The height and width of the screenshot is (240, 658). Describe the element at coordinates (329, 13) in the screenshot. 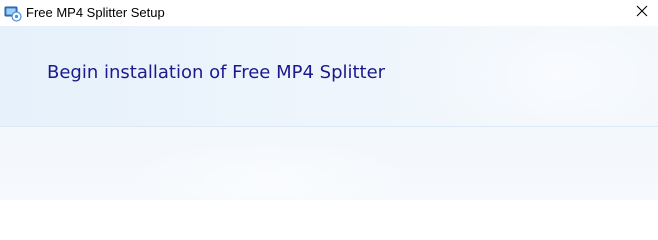

I see `title-bar: Free MP4 Splitter Setup` at that location.